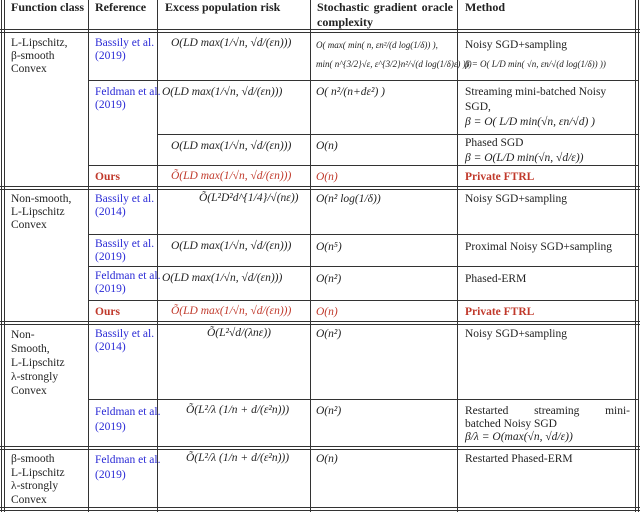  What do you see at coordinates (348, 199) in the screenshot?
I see `complexity-formula: O(n² log(1/δ))` at bounding box center [348, 199].